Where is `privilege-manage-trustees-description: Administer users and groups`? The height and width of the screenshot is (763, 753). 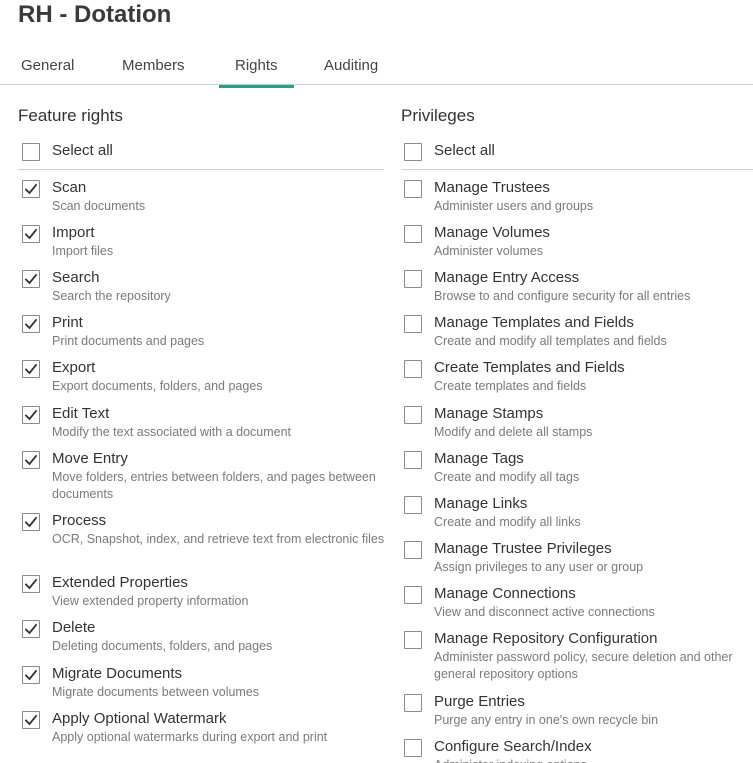
privilege-manage-trustees-description: Administer users and groups is located at coordinates (514, 206).